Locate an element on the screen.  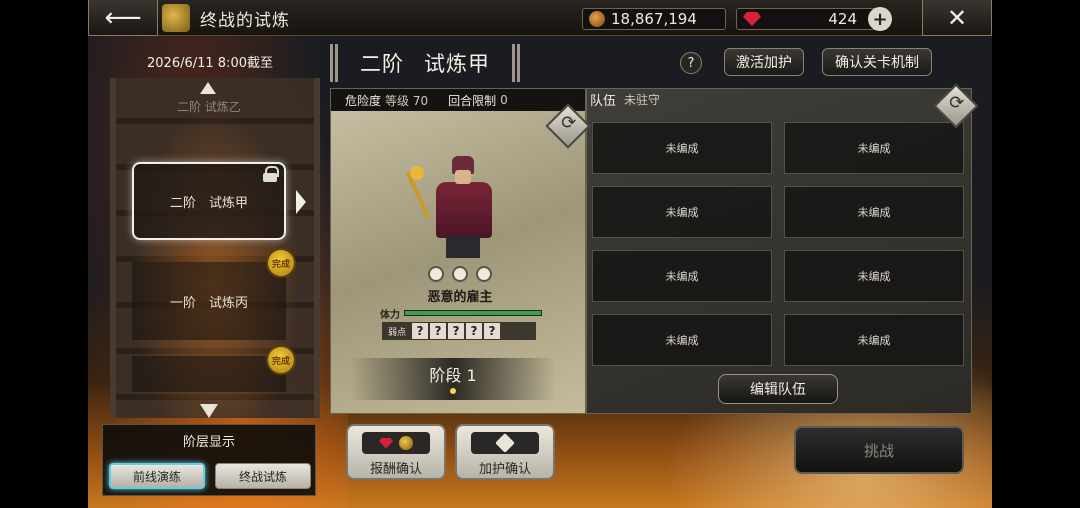
floor-item-selected: 二阶 试炼甲 is located at coordinates (209, 201).